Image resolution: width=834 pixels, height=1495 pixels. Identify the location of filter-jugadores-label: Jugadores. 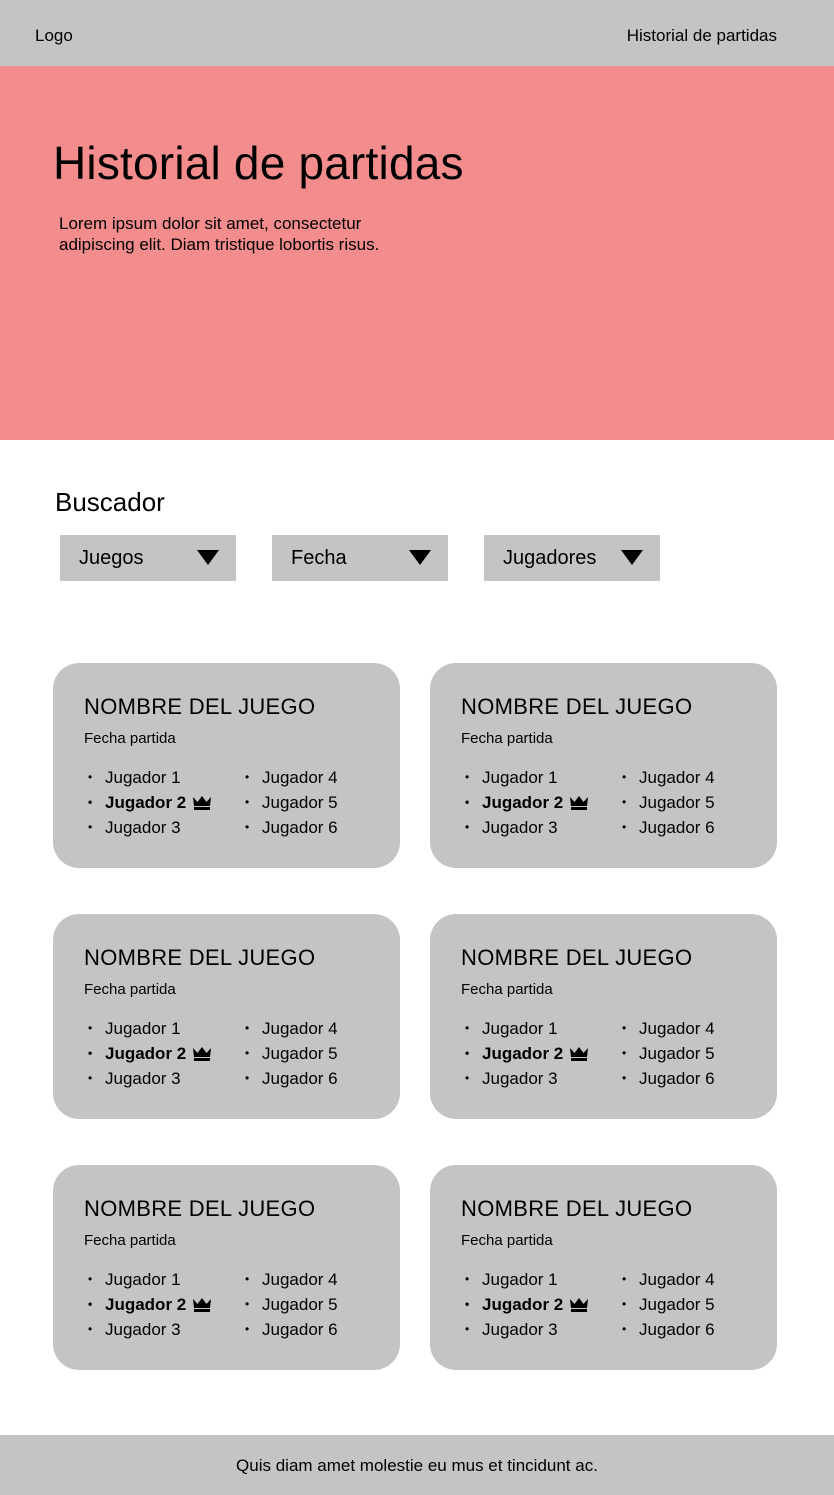
(550, 558).